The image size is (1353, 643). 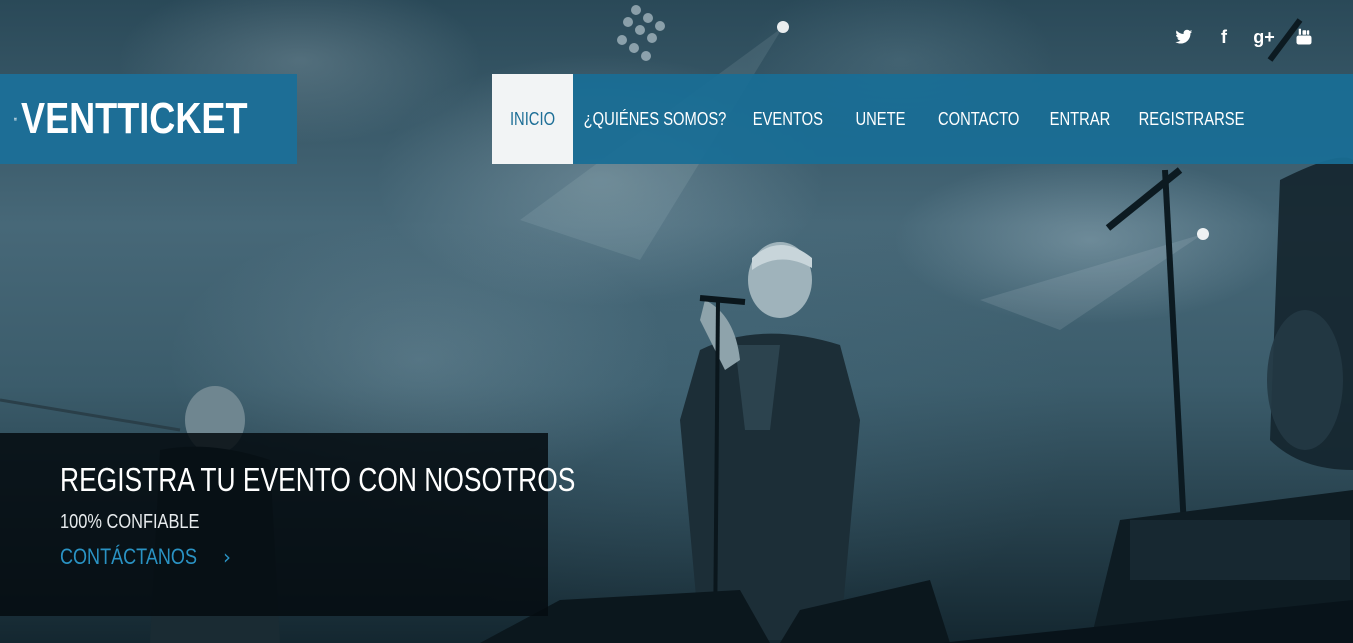 What do you see at coordinates (1264, 37) in the screenshot?
I see `google-plus-icon: g+` at bounding box center [1264, 37].